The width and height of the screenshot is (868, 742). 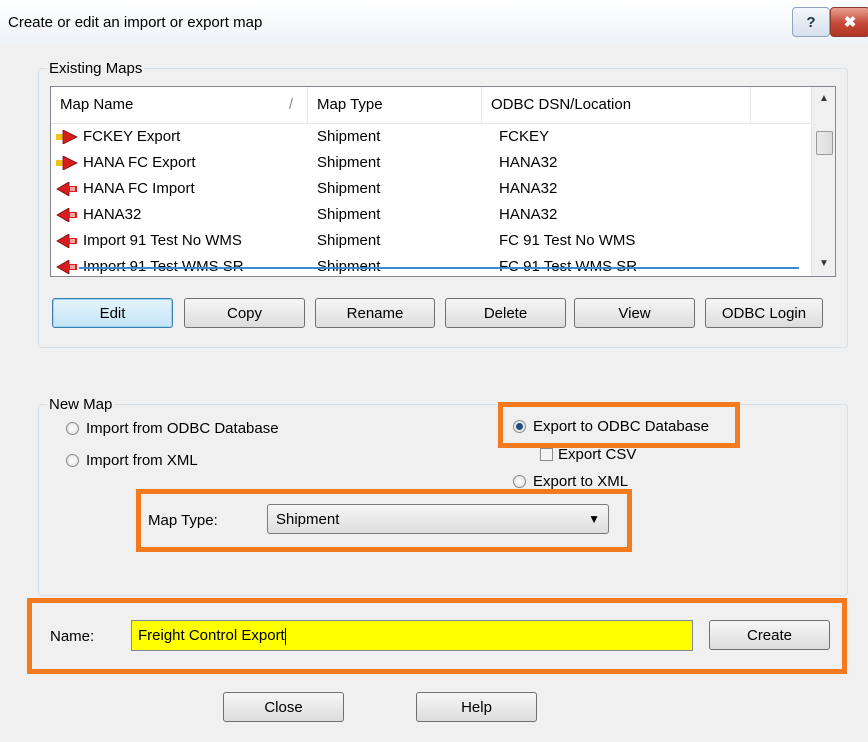 What do you see at coordinates (395, 105) in the screenshot?
I see `column-header-map-type: Map Type` at bounding box center [395, 105].